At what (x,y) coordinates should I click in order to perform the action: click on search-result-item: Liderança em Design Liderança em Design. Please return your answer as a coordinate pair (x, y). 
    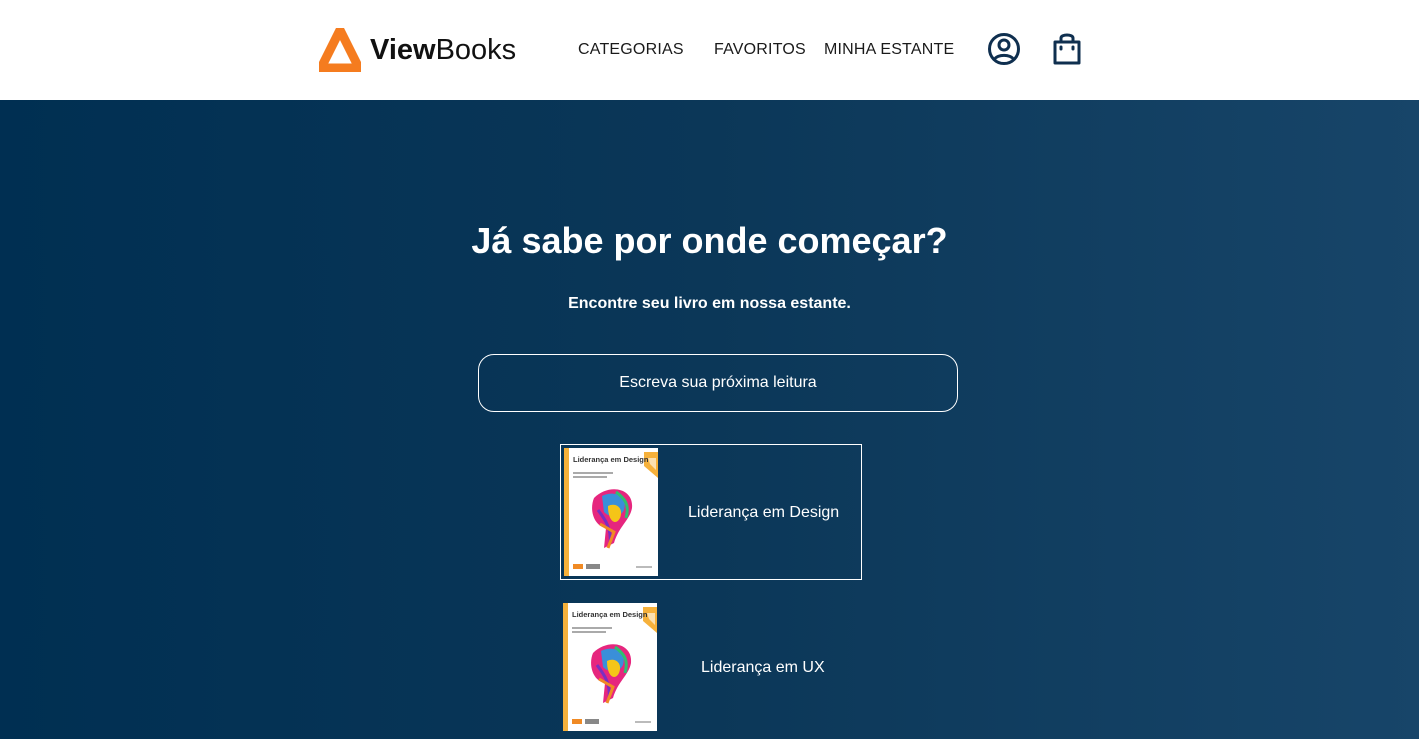
    Looking at the image, I should click on (711, 512).